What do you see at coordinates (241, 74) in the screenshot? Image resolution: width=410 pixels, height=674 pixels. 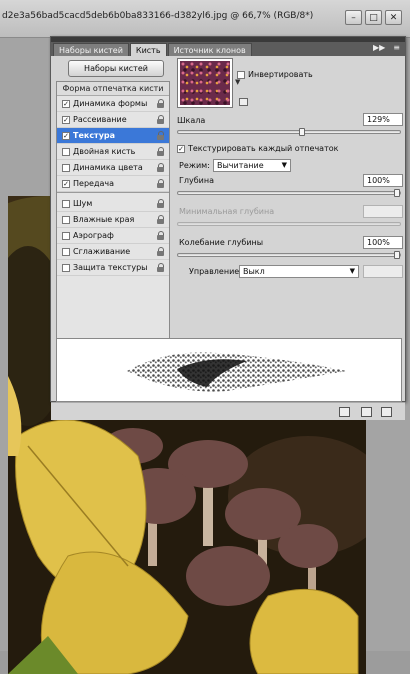 I see `invert-checkbox` at bounding box center [241, 74].